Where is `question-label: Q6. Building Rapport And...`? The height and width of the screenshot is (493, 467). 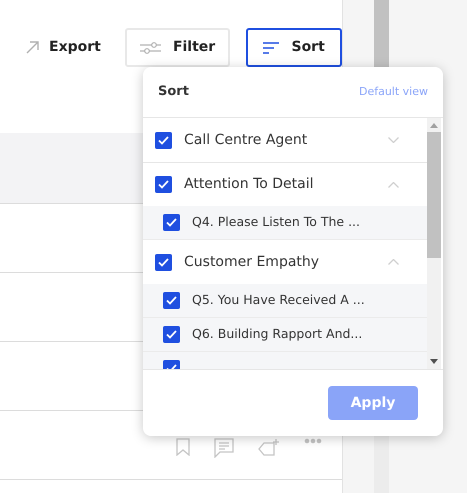
question-label: Q6. Building Rapport And... is located at coordinates (277, 334).